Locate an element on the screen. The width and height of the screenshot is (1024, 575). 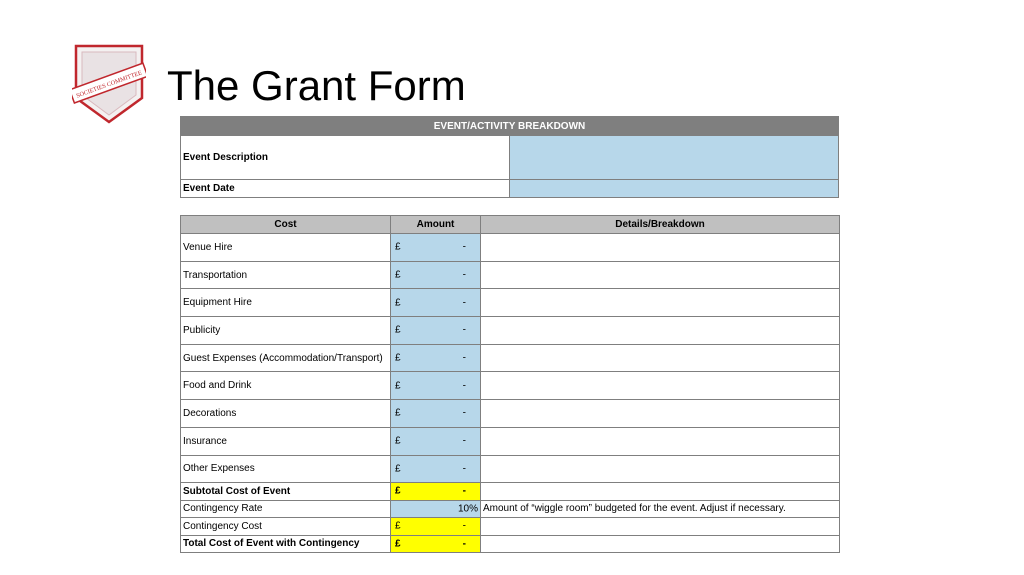
cost-label: Decorations is located at coordinates (285, 413).